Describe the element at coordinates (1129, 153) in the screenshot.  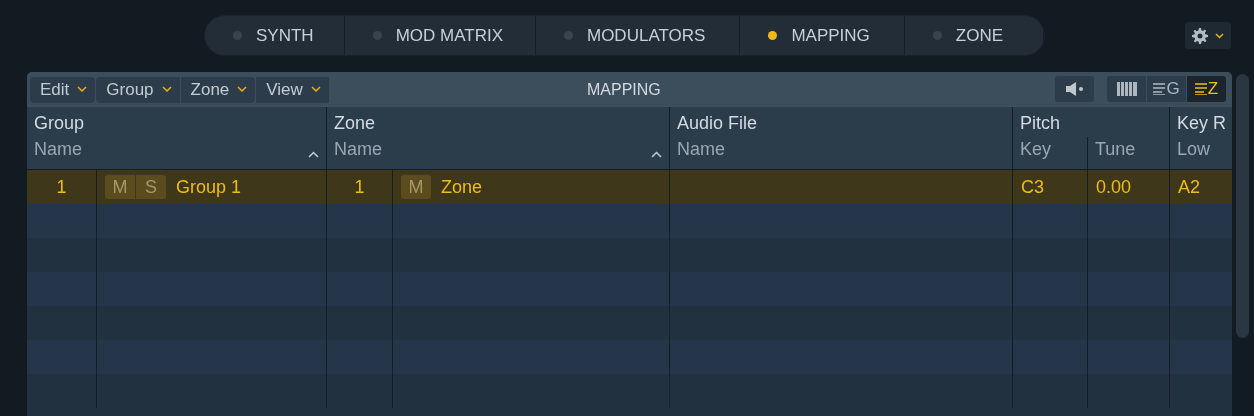
I see `column-header: Tune` at that location.